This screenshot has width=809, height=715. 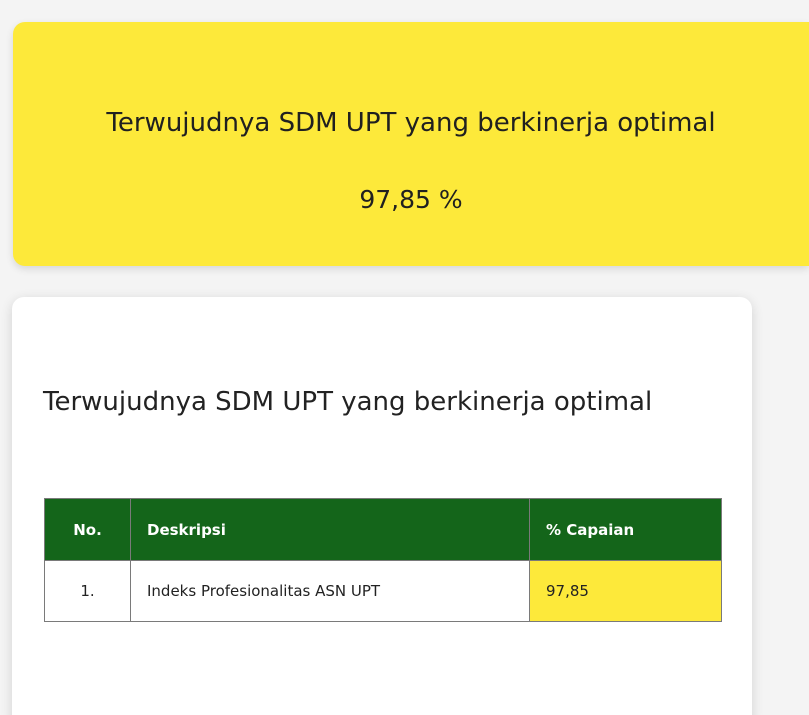 I want to click on table-row: 1. Indeks Profesionalitas ASN UPT 97,85, so click(x=383, y=591).